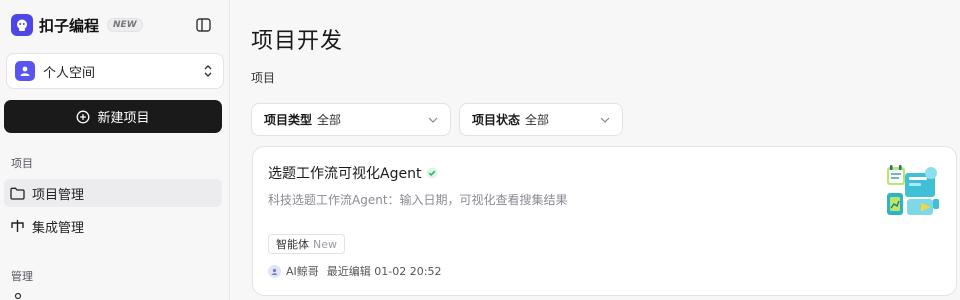 The image size is (960, 300). I want to click on filter-key: 项目状态, so click(496, 120).